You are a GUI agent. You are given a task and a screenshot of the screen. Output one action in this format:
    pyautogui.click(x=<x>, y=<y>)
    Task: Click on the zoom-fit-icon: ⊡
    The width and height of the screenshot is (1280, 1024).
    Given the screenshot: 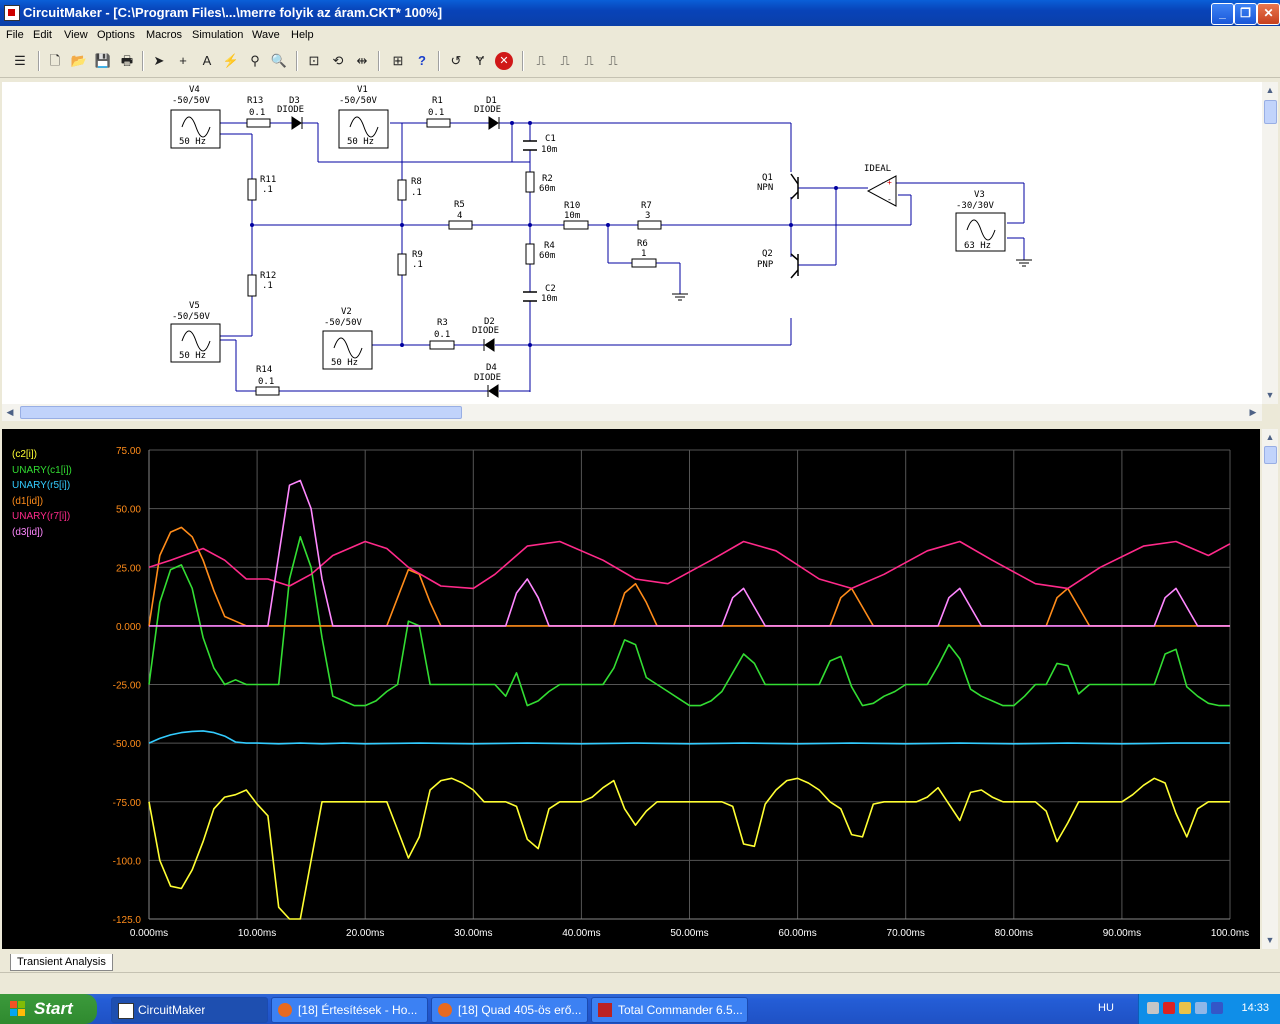 What is the action you would take?
    pyautogui.click(x=314, y=61)
    